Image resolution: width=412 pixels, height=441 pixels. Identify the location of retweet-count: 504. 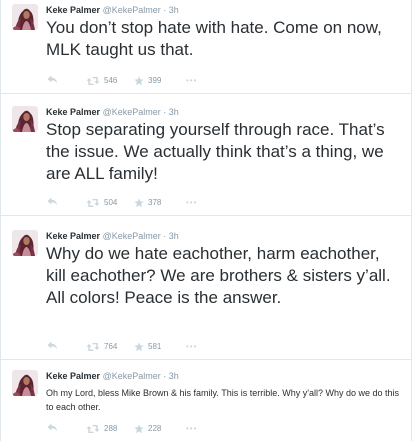
(111, 202).